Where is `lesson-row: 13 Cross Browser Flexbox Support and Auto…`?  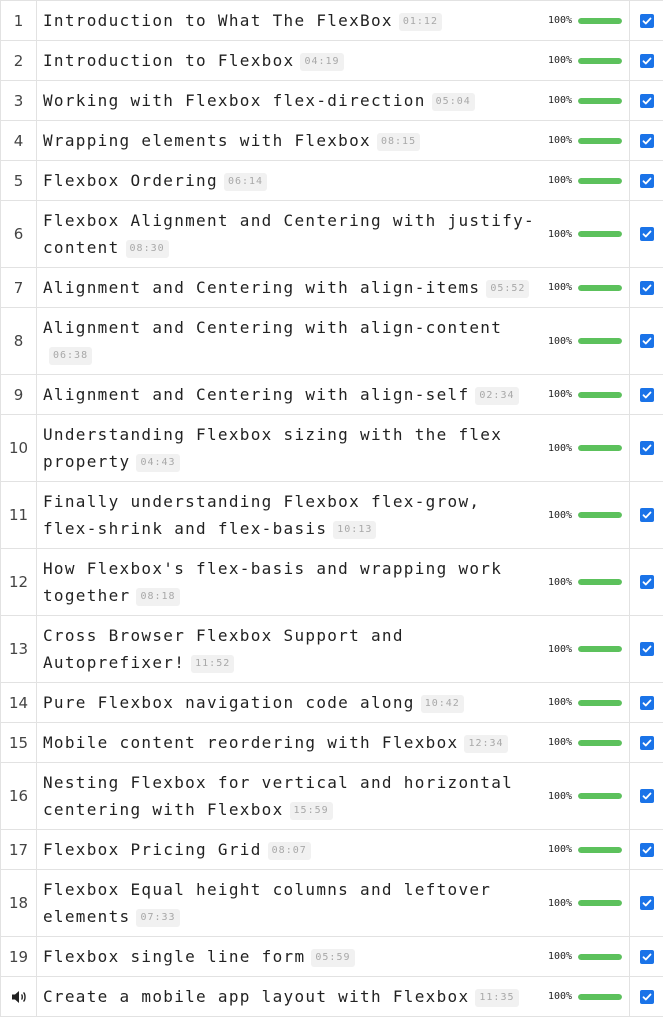
lesson-row: 13 Cross Browser Flexbox Support and Auto… is located at coordinates (332, 649).